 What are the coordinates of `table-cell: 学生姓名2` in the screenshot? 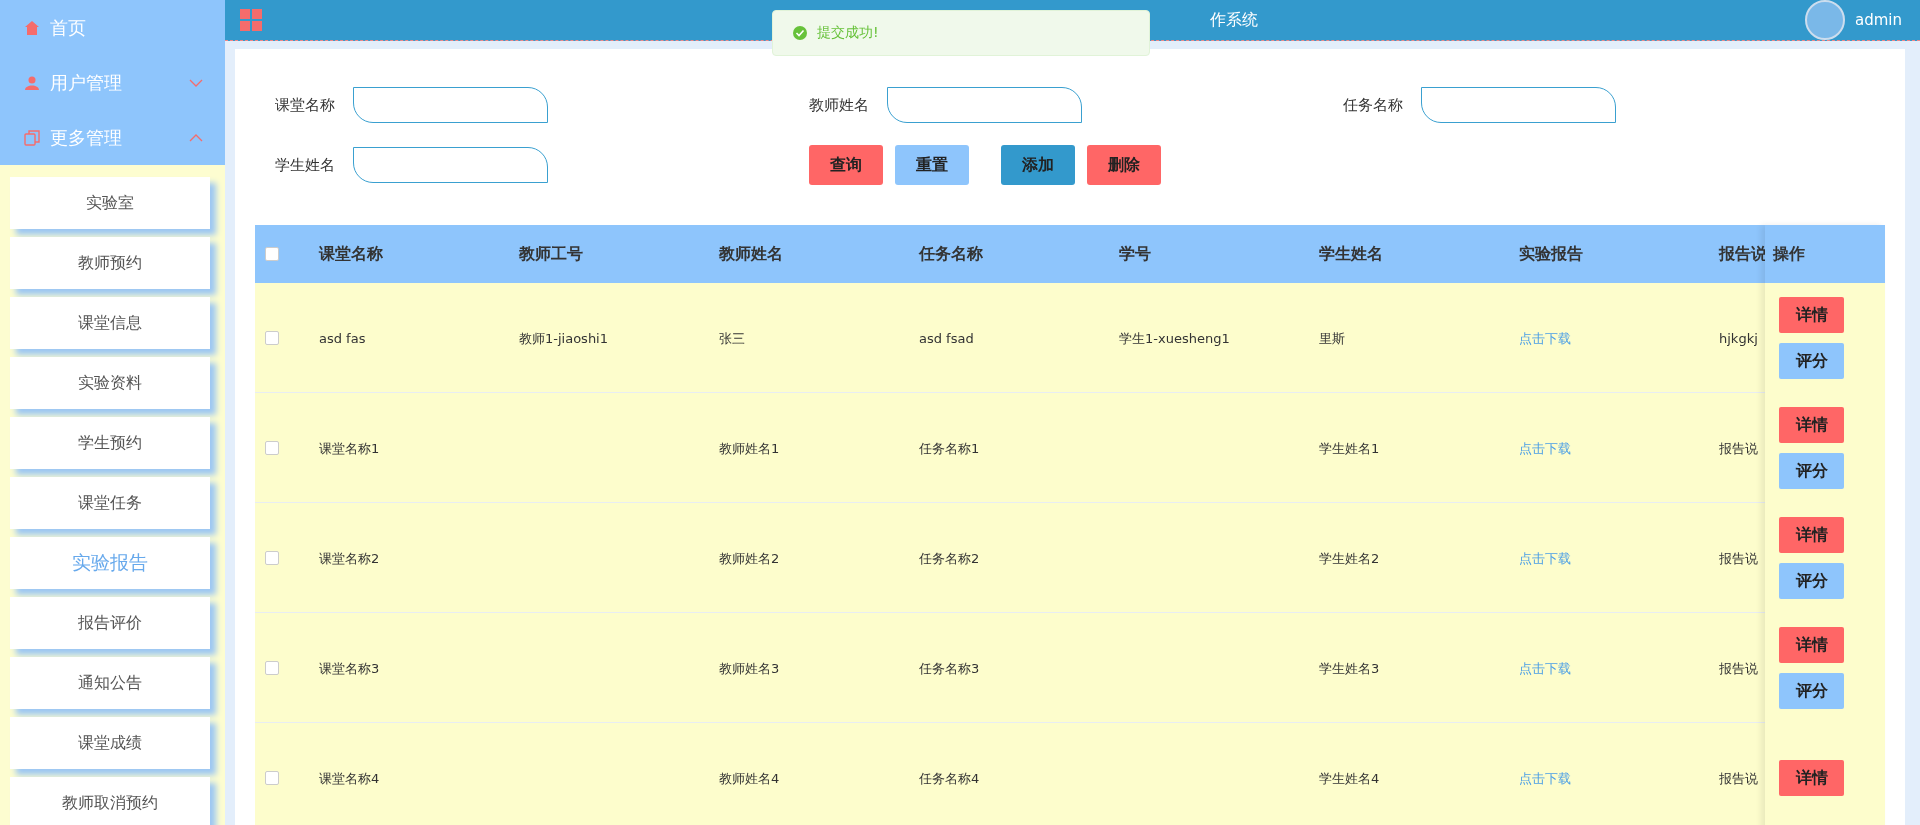 It's located at (1349, 558).